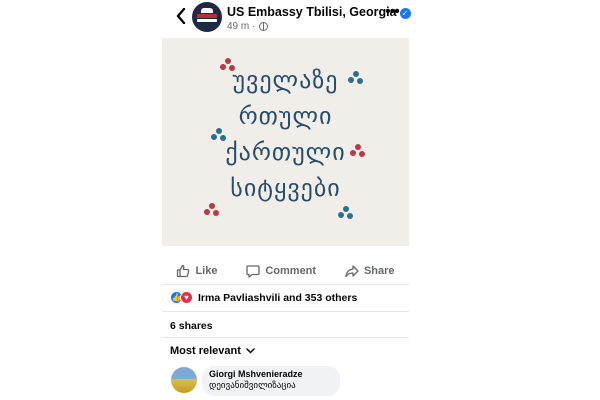 The image size is (600, 400). What do you see at coordinates (205, 351) in the screenshot?
I see `sort-label: Most relevant` at bounding box center [205, 351].